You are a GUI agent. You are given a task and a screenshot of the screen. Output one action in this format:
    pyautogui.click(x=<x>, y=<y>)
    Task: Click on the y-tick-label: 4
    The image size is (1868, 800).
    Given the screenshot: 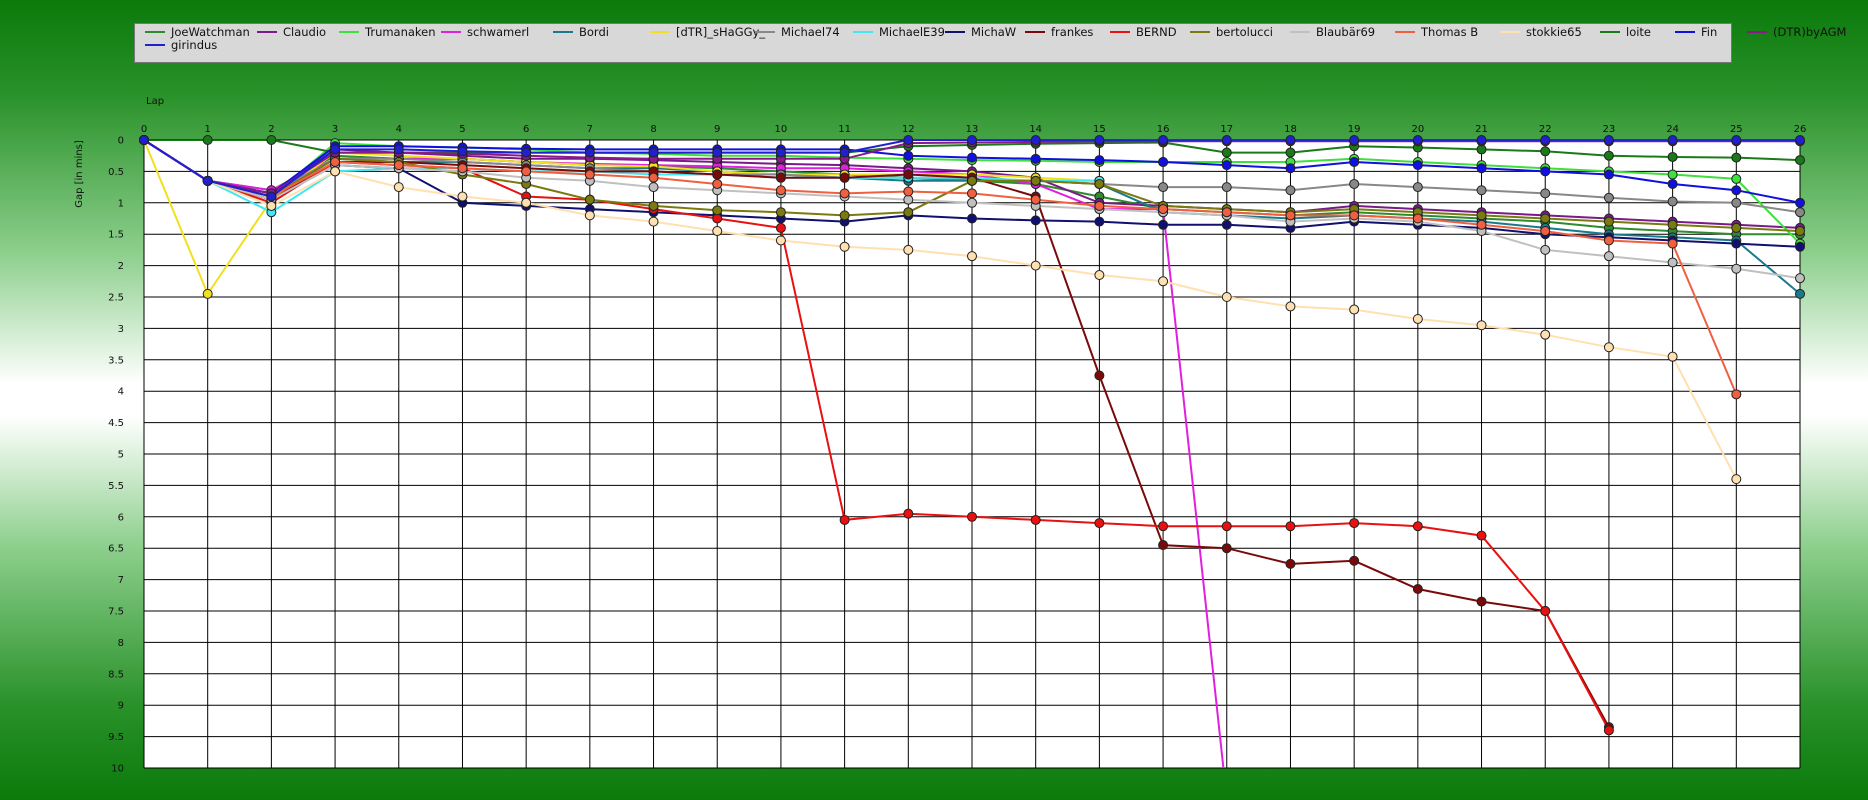 What is the action you would take?
    pyautogui.click(x=121, y=392)
    